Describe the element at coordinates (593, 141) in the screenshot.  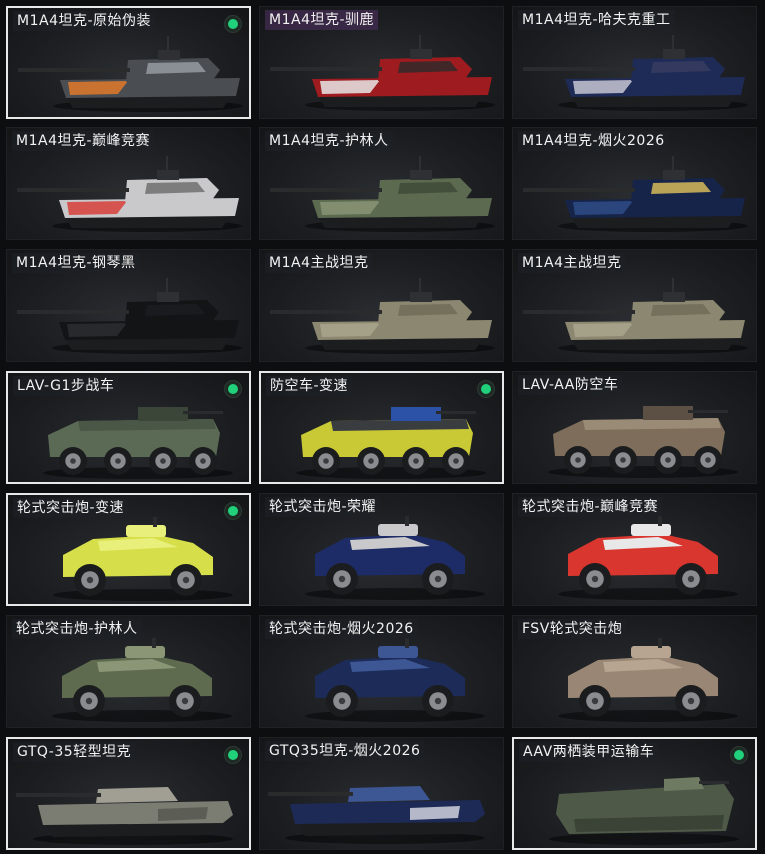
I see `vehicle-skin-title: M1A4坦克-烟火2026` at that location.